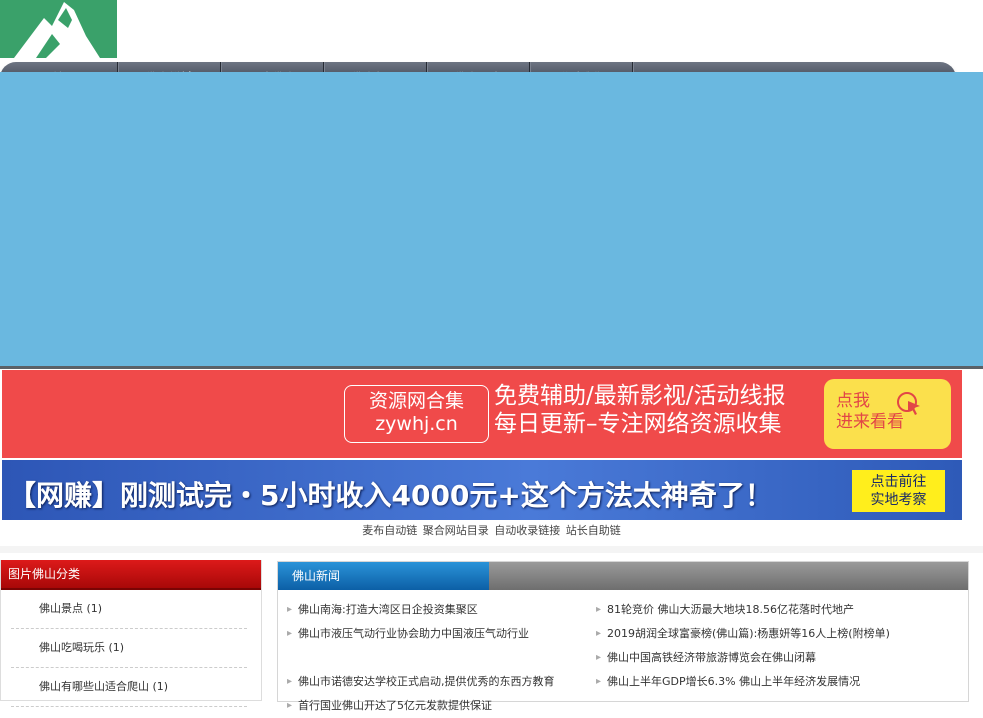 This screenshot has width=983, height=718. What do you see at coordinates (456, 530) in the screenshot?
I see `link-item: 聚合网站目录` at bounding box center [456, 530].